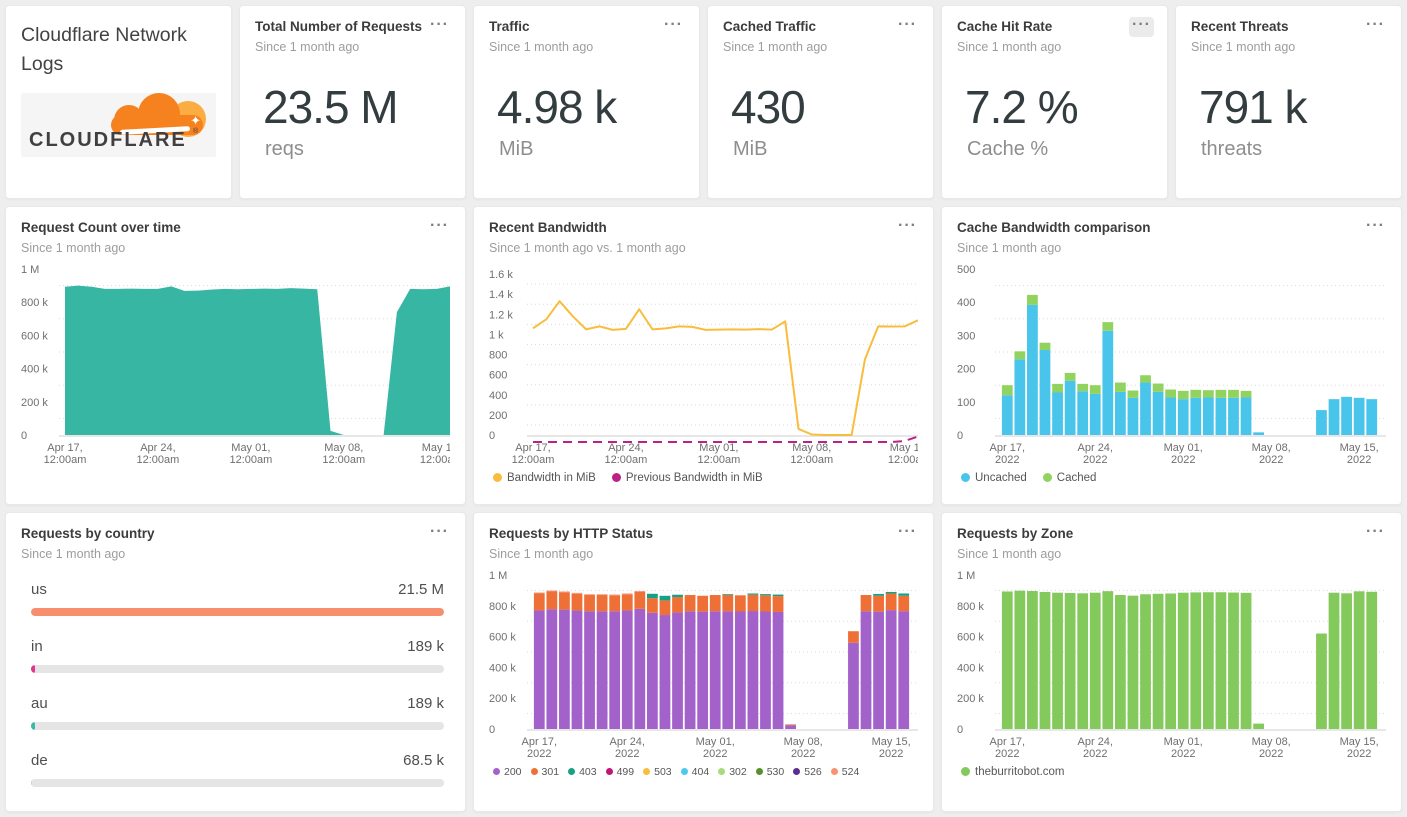 The image size is (1407, 817). I want to click on dashboard-title: Cloudflare Network Logs, so click(104, 50).